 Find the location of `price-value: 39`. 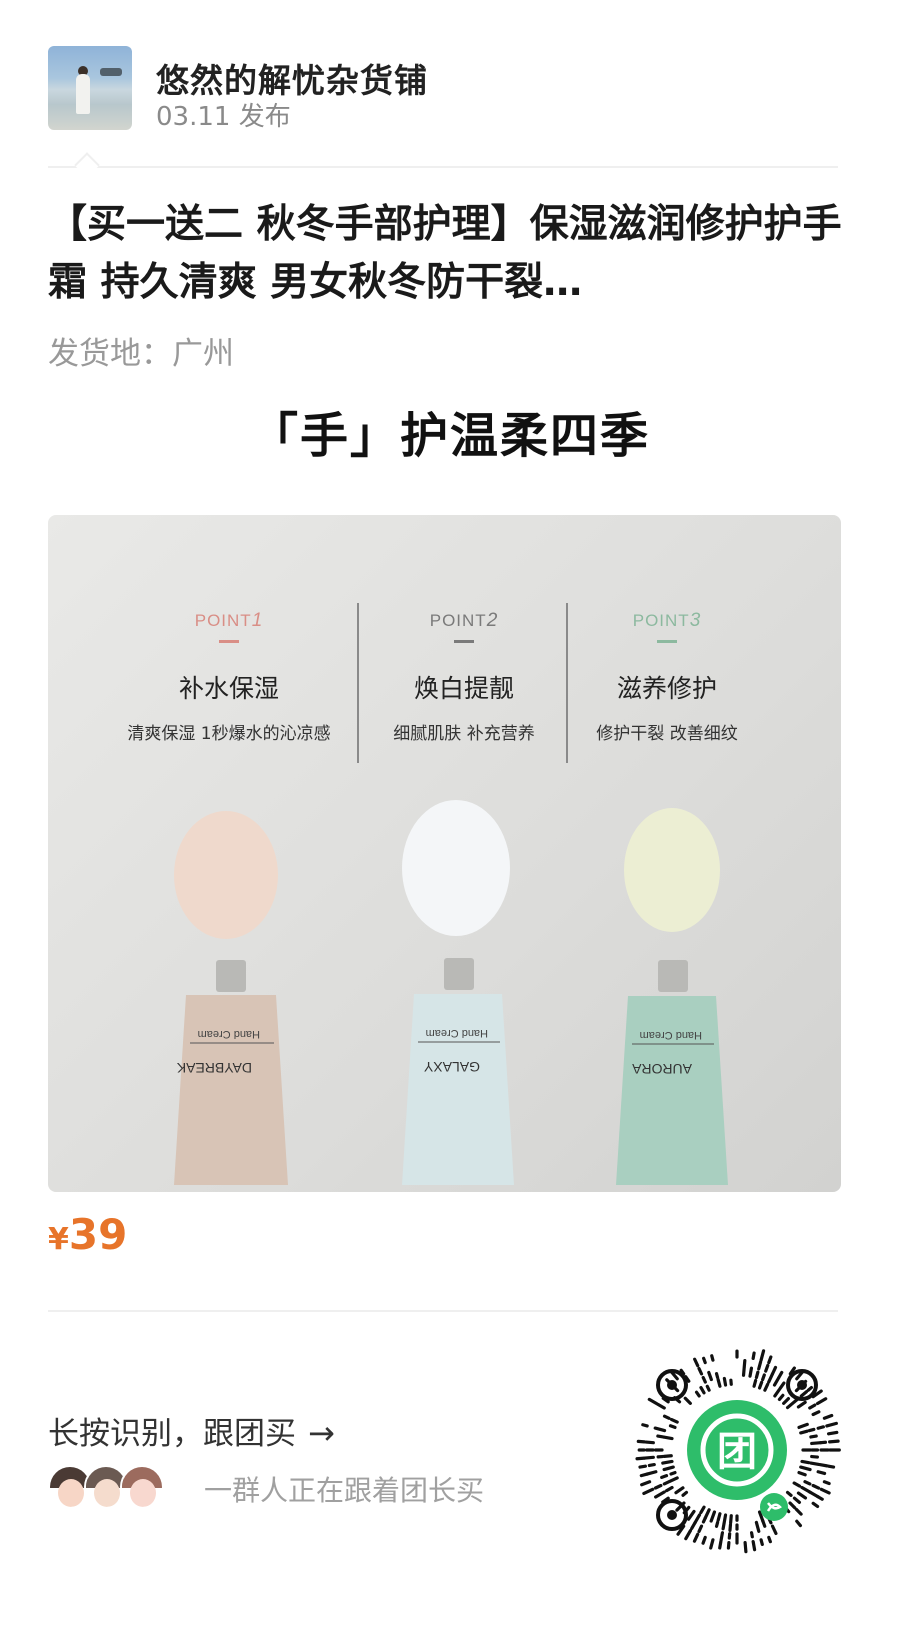

price-value: 39 is located at coordinates (98, 1234).